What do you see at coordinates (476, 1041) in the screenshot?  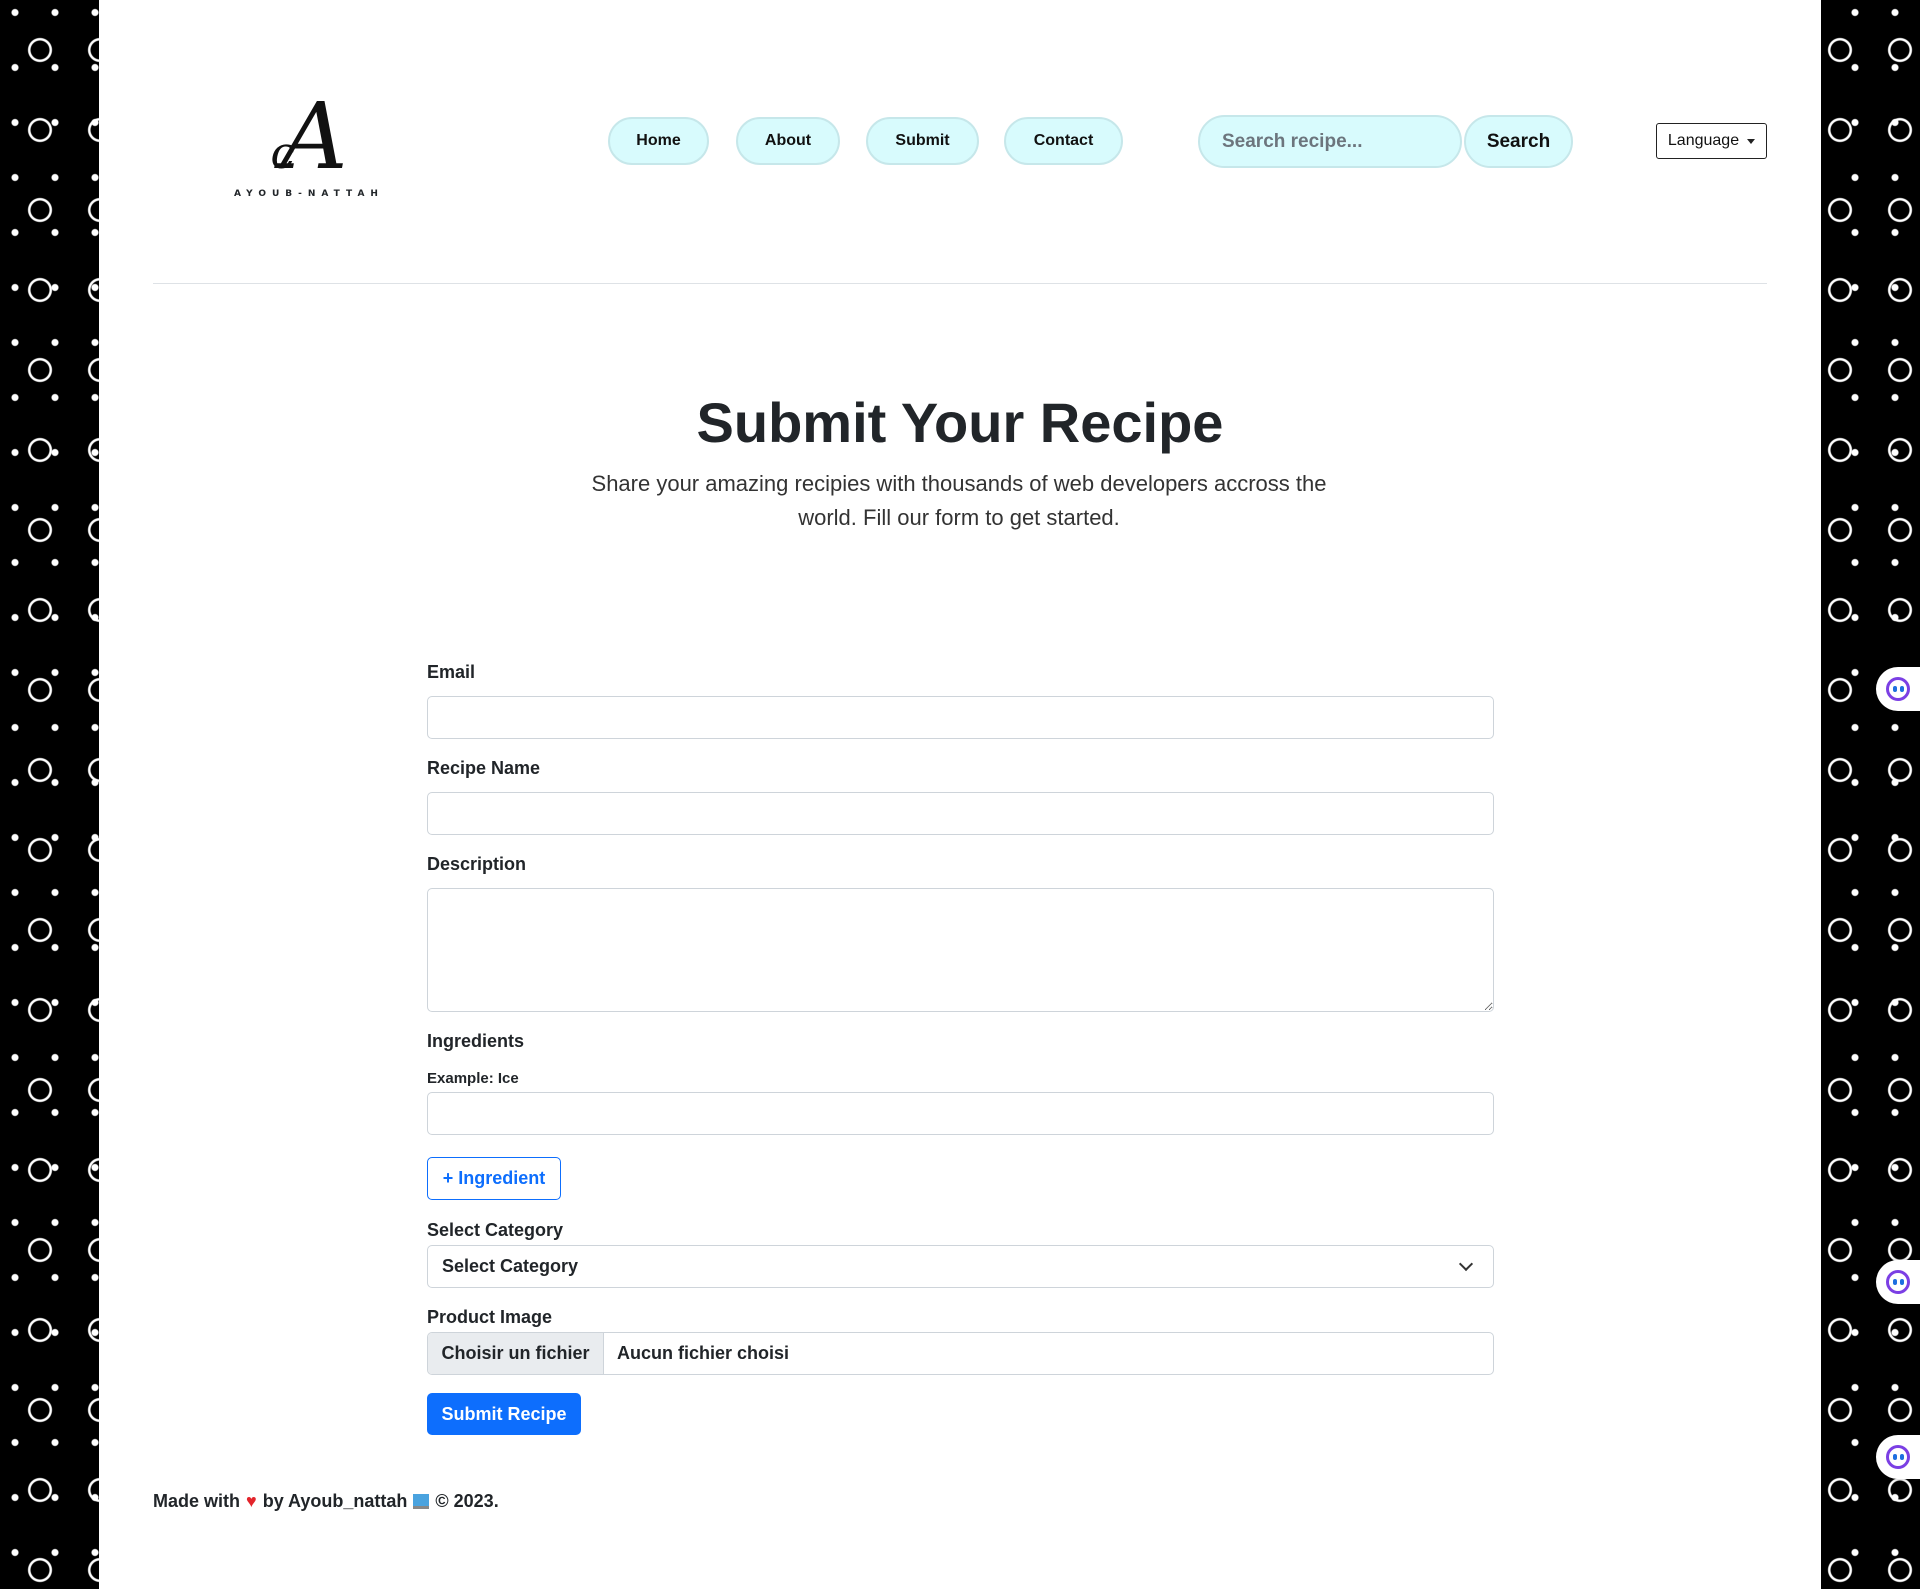 I see `ingredients-label: Ingredients` at bounding box center [476, 1041].